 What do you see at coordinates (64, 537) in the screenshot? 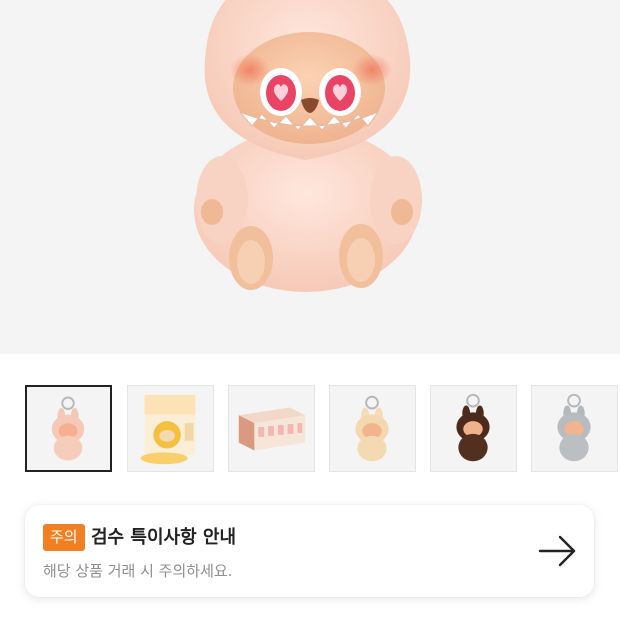
I see `caution-badge: 주의` at bounding box center [64, 537].